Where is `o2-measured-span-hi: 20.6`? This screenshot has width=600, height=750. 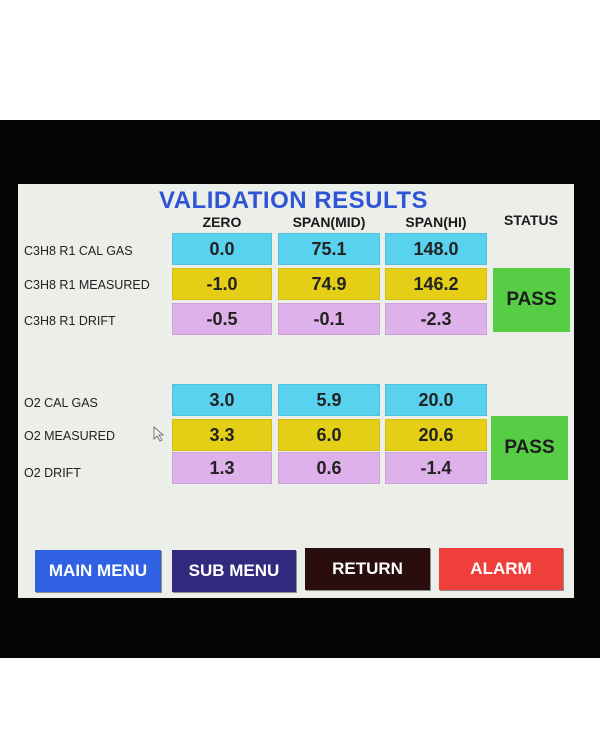
o2-measured-span-hi: 20.6 is located at coordinates (436, 435).